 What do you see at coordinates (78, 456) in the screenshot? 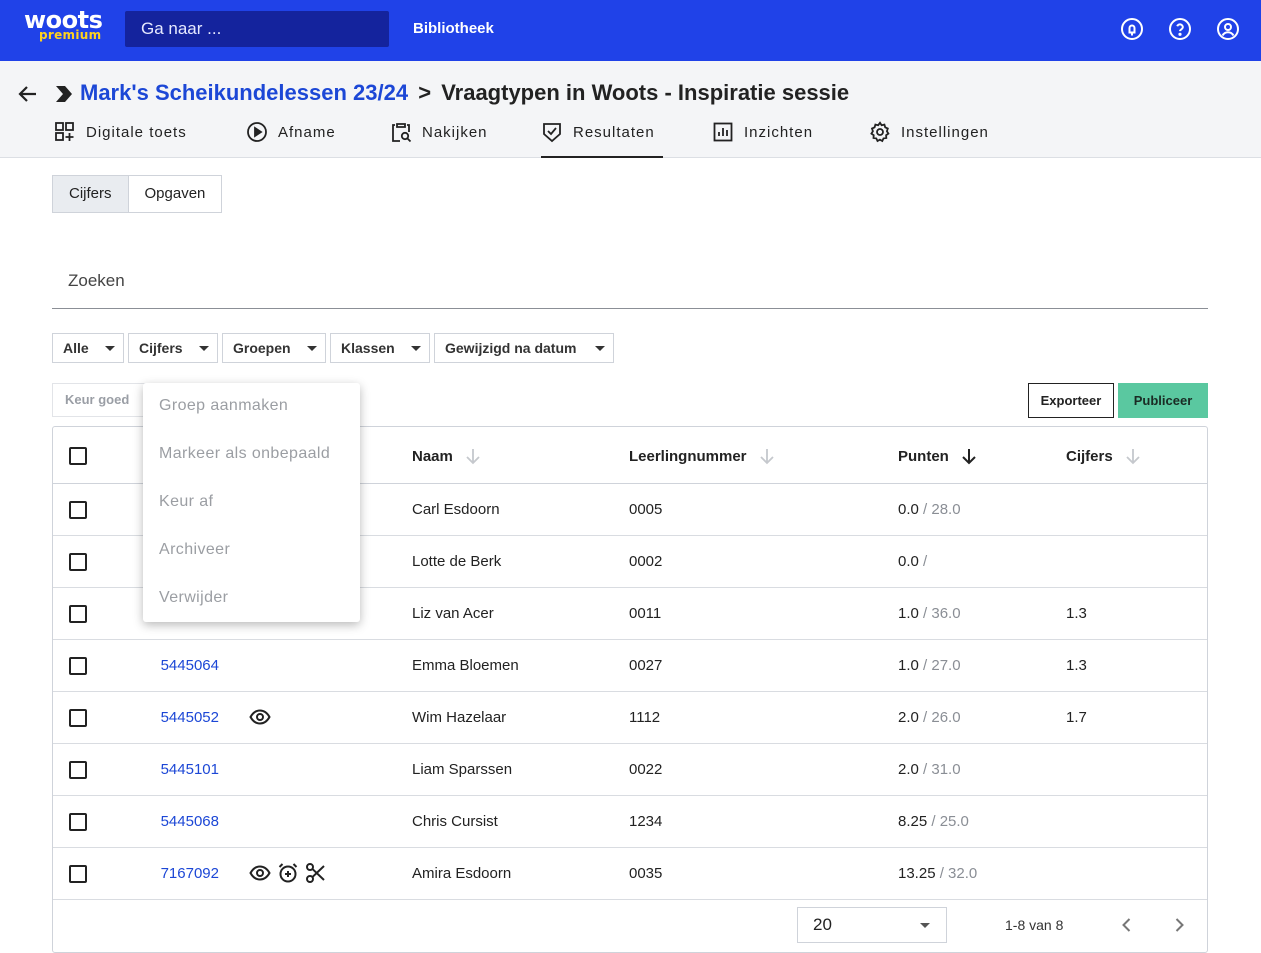
I see `select-all-checkbox` at bounding box center [78, 456].